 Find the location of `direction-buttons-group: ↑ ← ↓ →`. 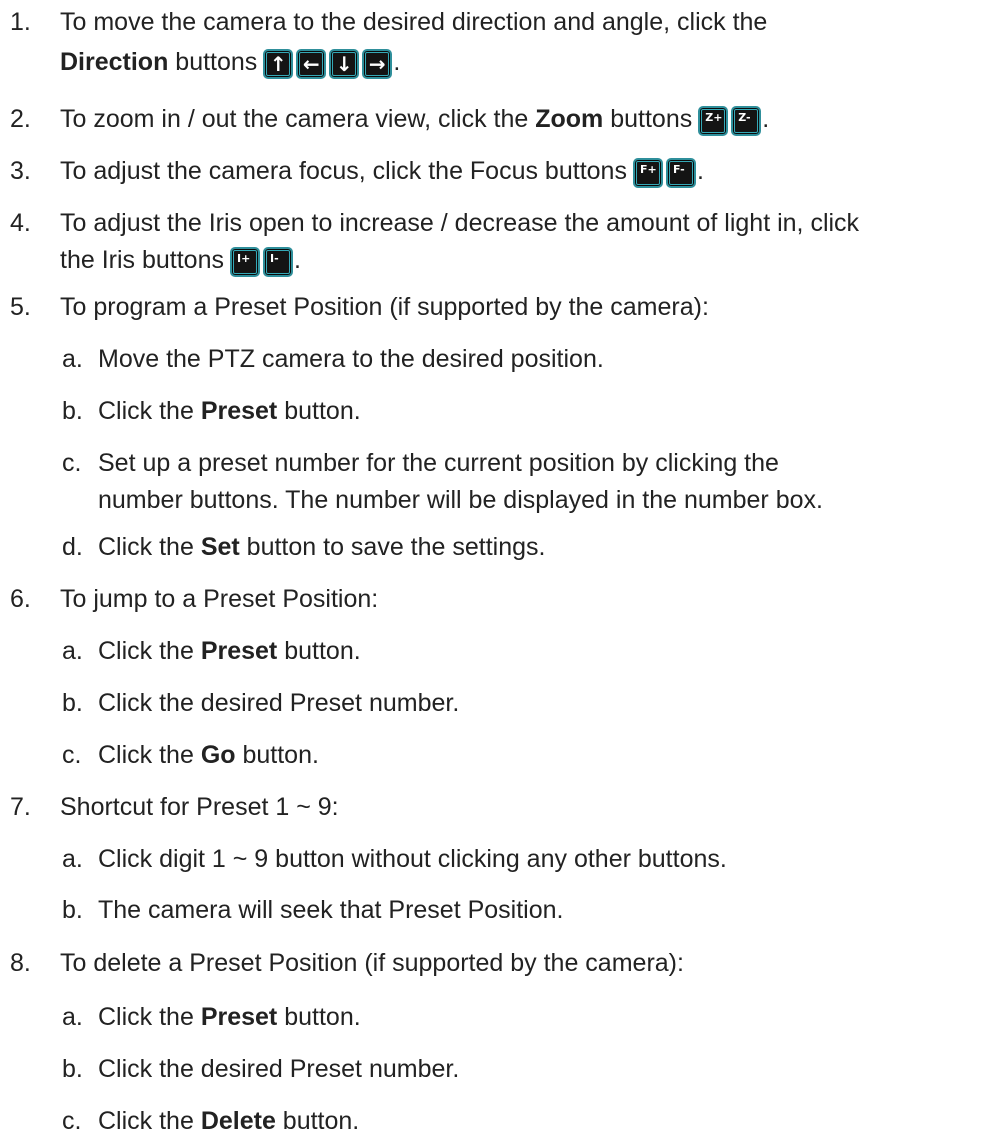

direction-buttons-group: ↑ ← ↓ → is located at coordinates (329, 64).